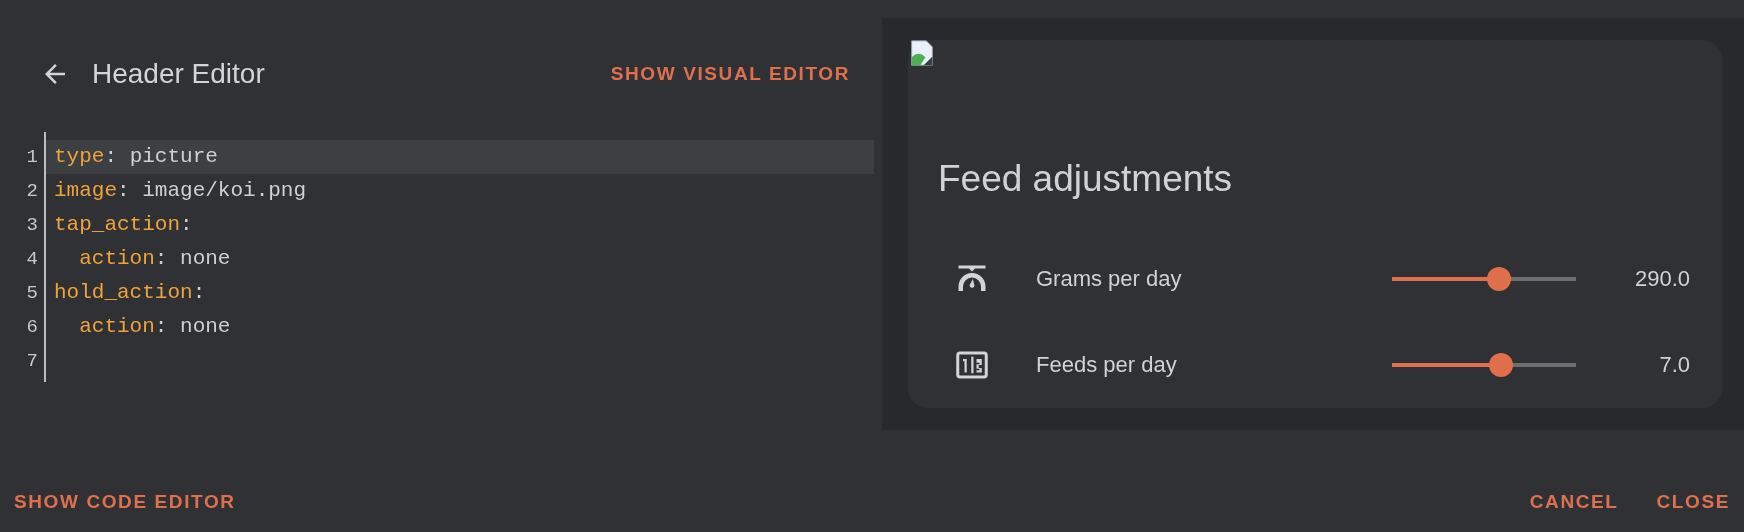 The height and width of the screenshot is (532, 1744). I want to click on line-number: 5, so click(32, 293).